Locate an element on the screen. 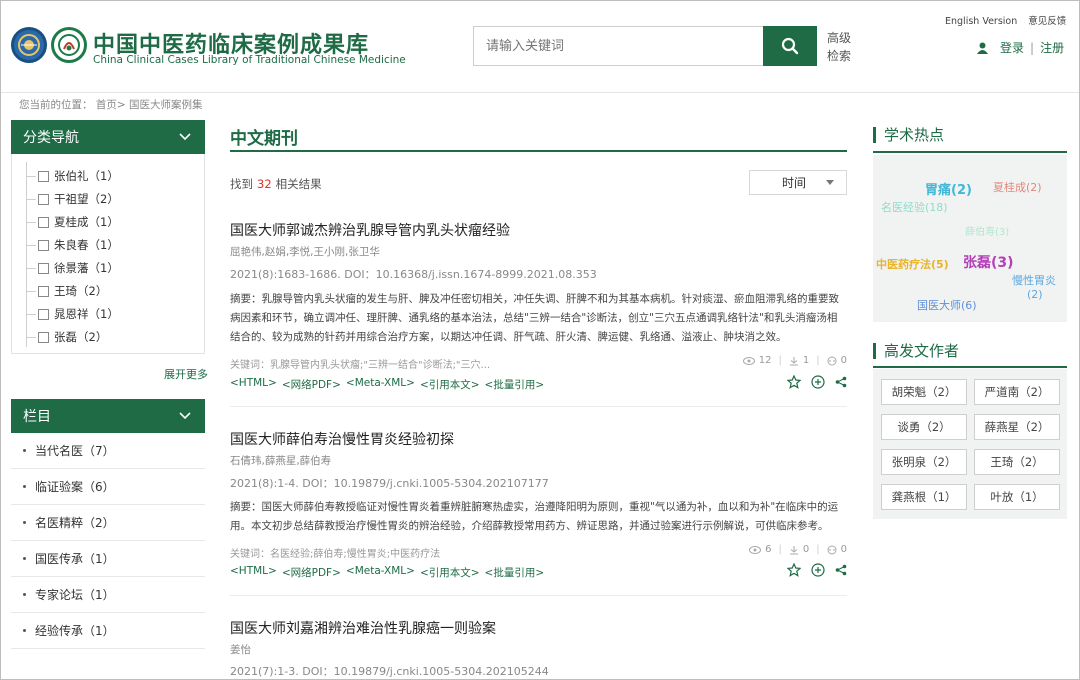 The image size is (1080, 680). hot-topic-word: 国医大师(6) is located at coordinates (947, 305).